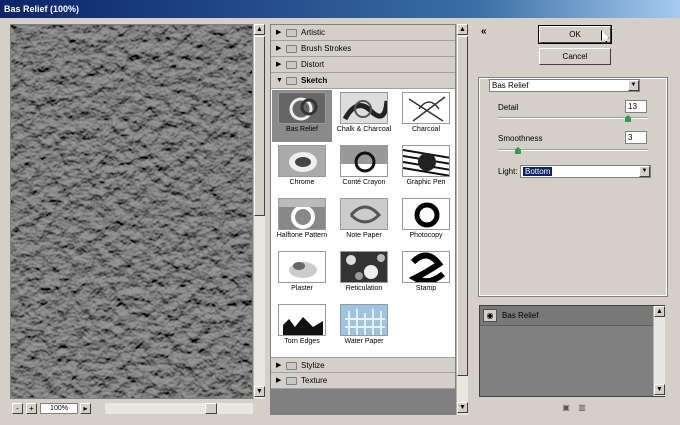 The height and width of the screenshot is (425, 680). Describe the element at coordinates (462, 29) in the screenshot. I see `gallery-scroll-up: ▲` at that location.